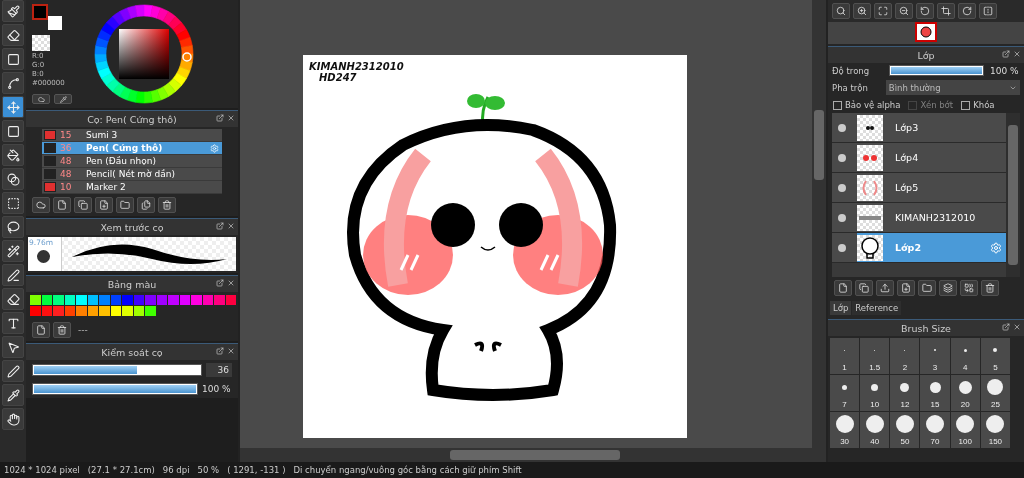  I want to click on duplicate-layer-button, so click(948, 288).